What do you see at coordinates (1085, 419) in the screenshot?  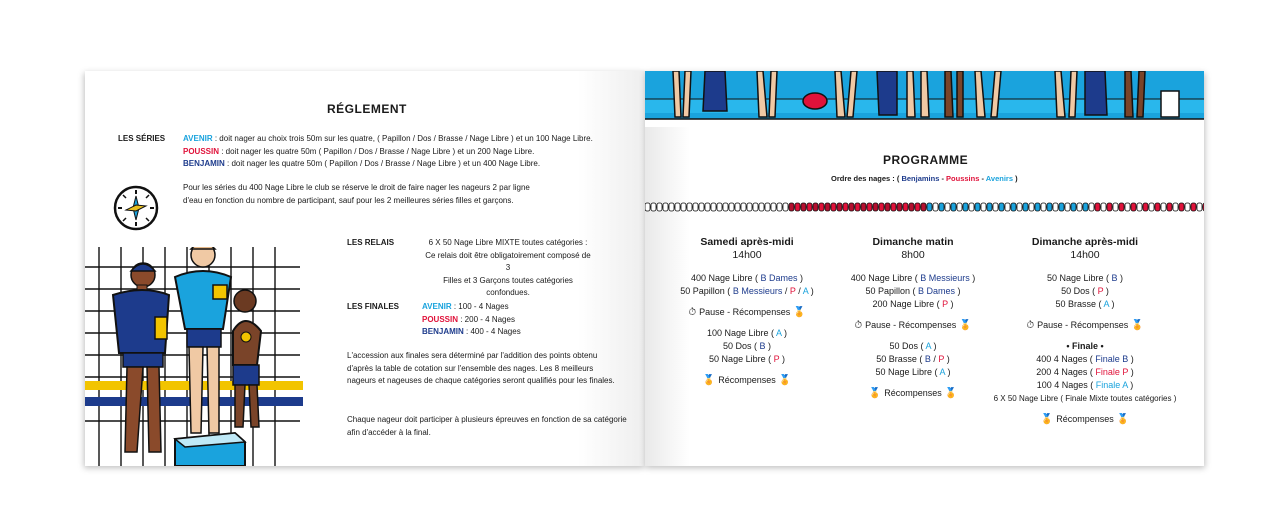 I see `recompenses-apres-midi: 🏅 Récompenses 🏅` at bounding box center [1085, 419].